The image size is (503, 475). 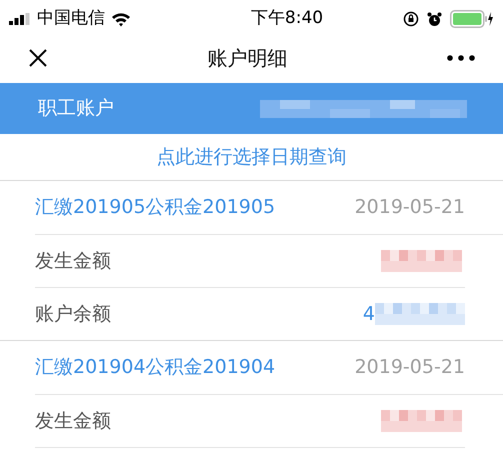 What do you see at coordinates (434, 19) in the screenshot?
I see `alarm-icon` at bounding box center [434, 19].